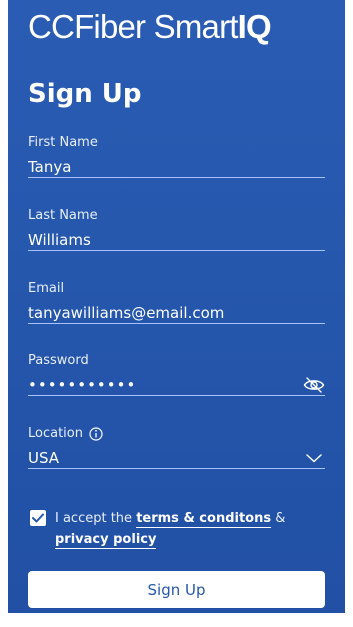 This screenshot has height=627, width=353. Describe the element at coordinates (204, 519) in the screenshot. I see `terms-link: terms & conditons` at that location.